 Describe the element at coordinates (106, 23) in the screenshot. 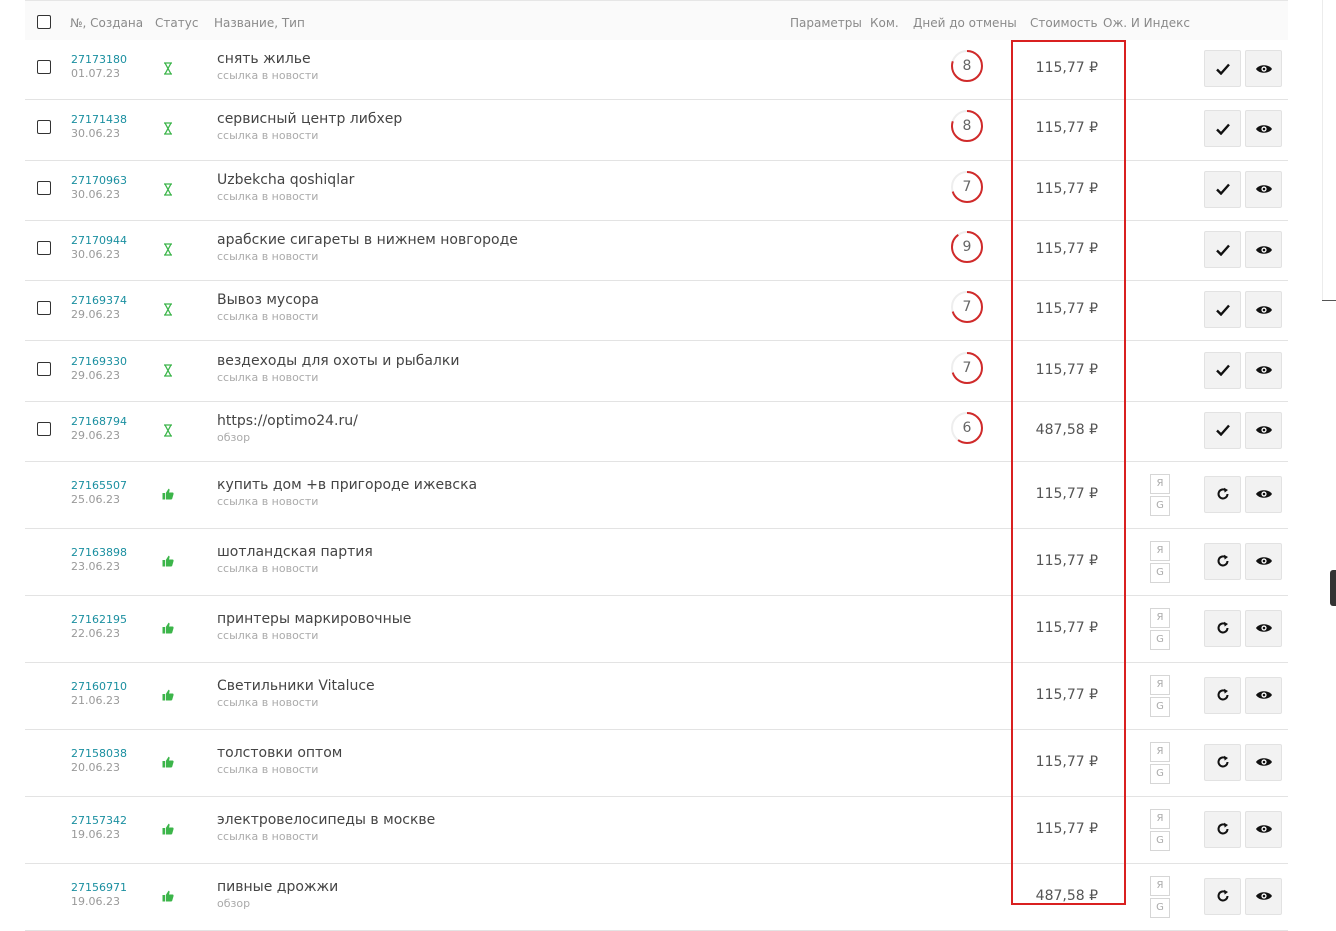

I see `header-number: №, Создана` at that location.